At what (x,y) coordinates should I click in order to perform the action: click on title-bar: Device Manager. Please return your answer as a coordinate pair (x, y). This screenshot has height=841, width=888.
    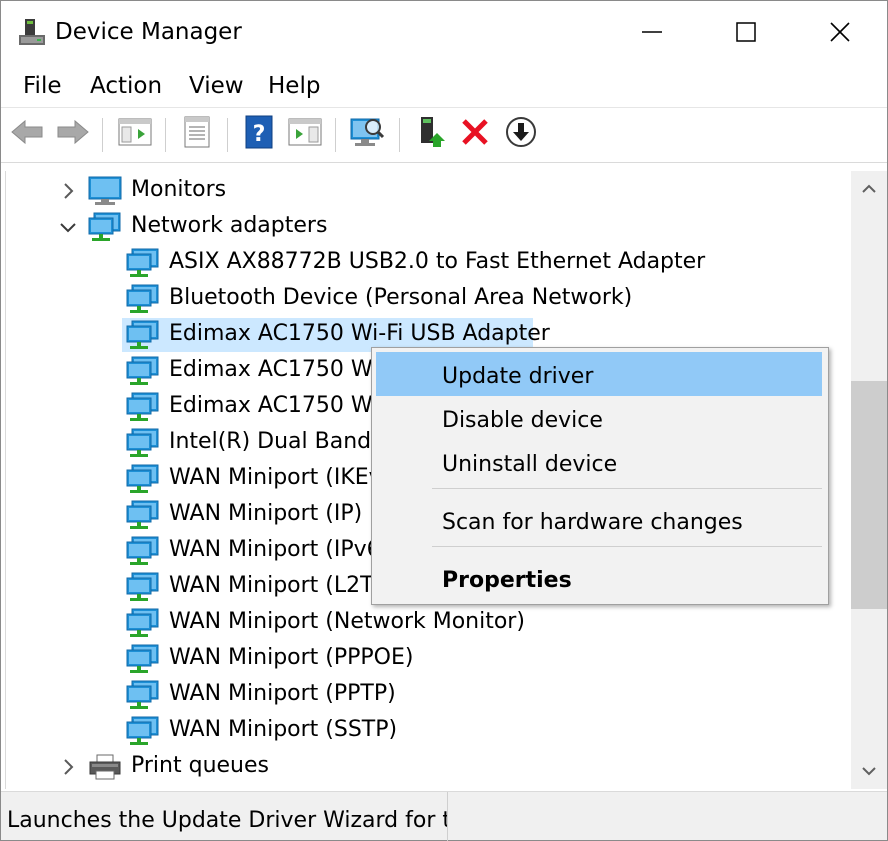
    Looking at the image, I should click on (444, 32).